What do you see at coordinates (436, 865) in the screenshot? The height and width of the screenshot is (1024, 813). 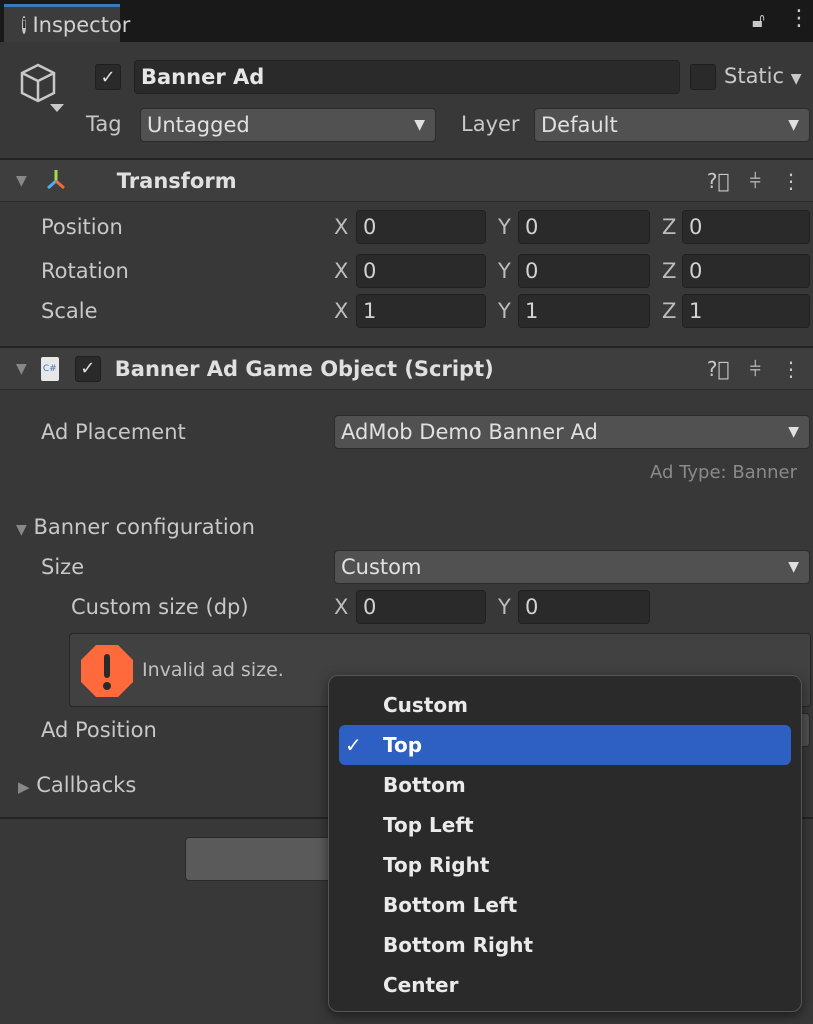 I see `menu-item-label: Top Right` at bounding box center [436, 865].